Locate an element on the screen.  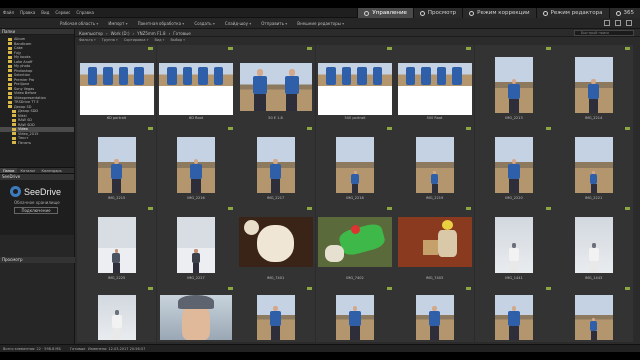
thumbnail-item: 6D Root is located at coordinates (196, 85).